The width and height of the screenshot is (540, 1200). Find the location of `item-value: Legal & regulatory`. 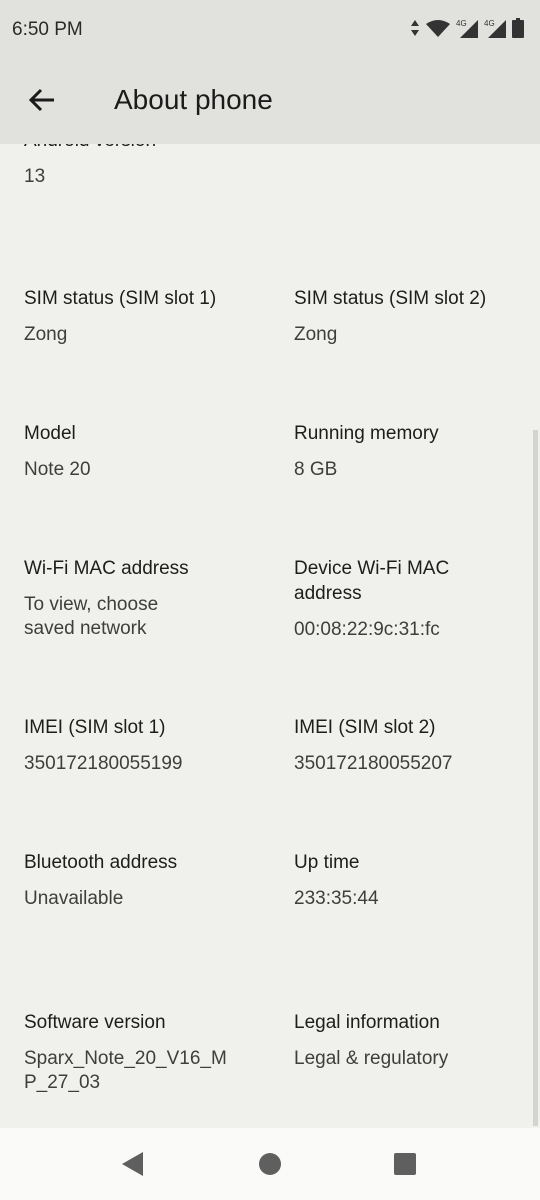

item-value: Legal & regulatory is located at coordinates (371, 1058).